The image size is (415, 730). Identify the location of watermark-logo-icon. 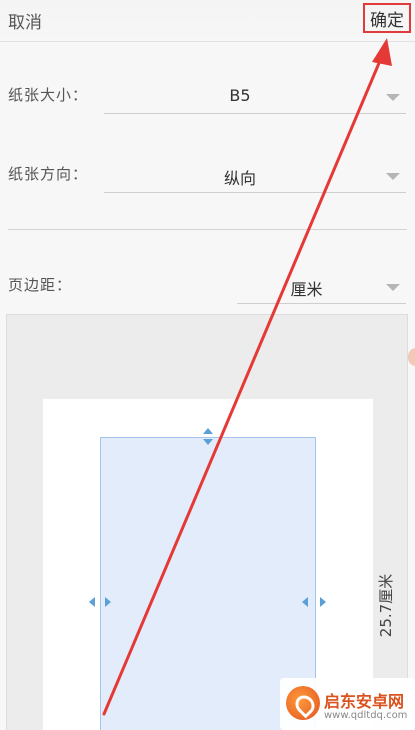
(303, 703).